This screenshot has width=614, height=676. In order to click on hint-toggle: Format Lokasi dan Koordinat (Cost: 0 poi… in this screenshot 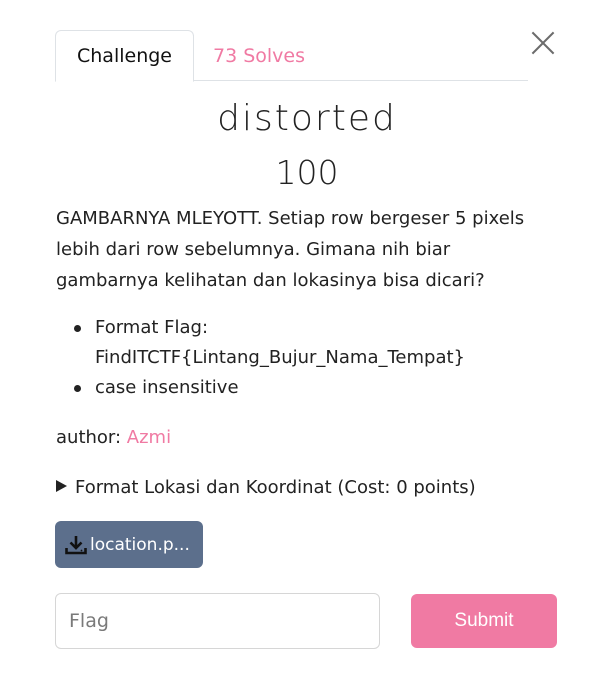, I will do `click(266, 488)`.